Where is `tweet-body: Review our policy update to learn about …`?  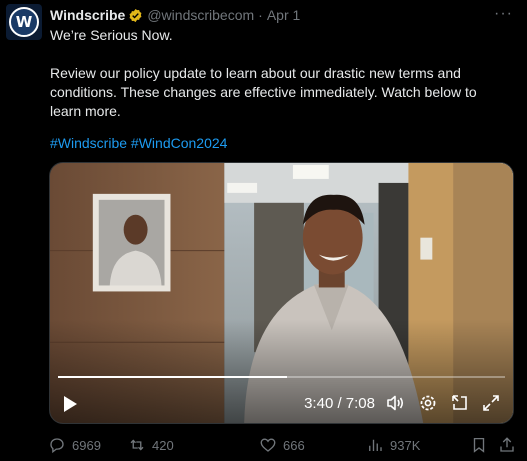
tweet-body: Review our policy update to learn about … is located at coordinates (263, 92).